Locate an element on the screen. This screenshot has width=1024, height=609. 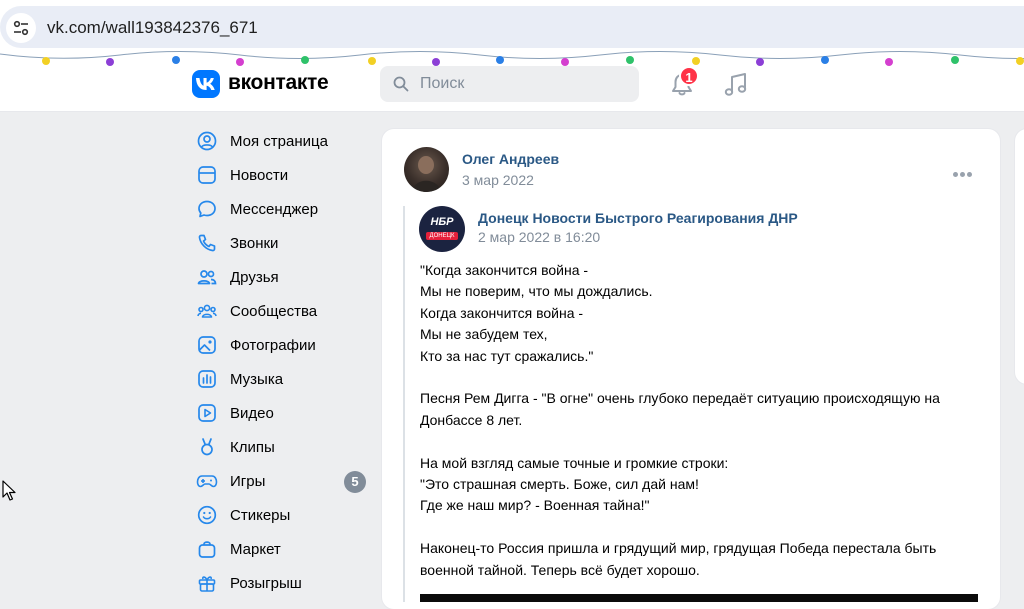
sidebar-item-stickers: Стикеры is located at coordinates (282, 515).